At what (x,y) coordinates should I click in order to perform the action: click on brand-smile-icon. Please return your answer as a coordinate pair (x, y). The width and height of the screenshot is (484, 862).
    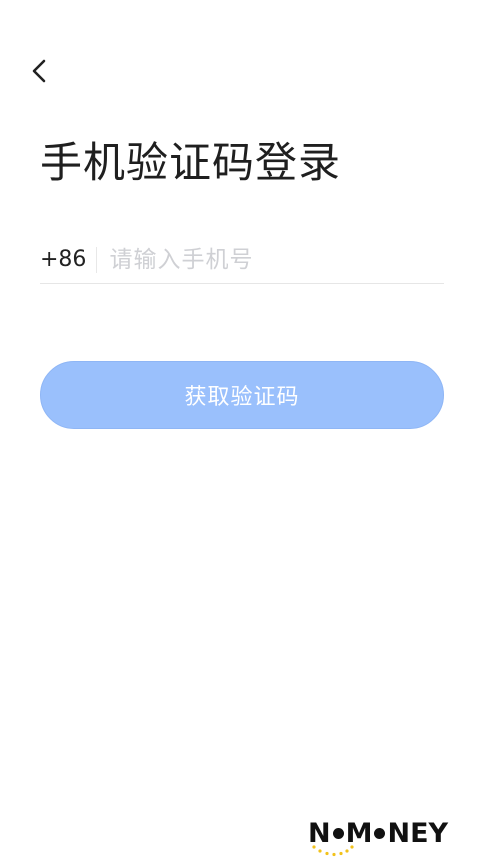
    Looking at the image, I should click on (333, 851).